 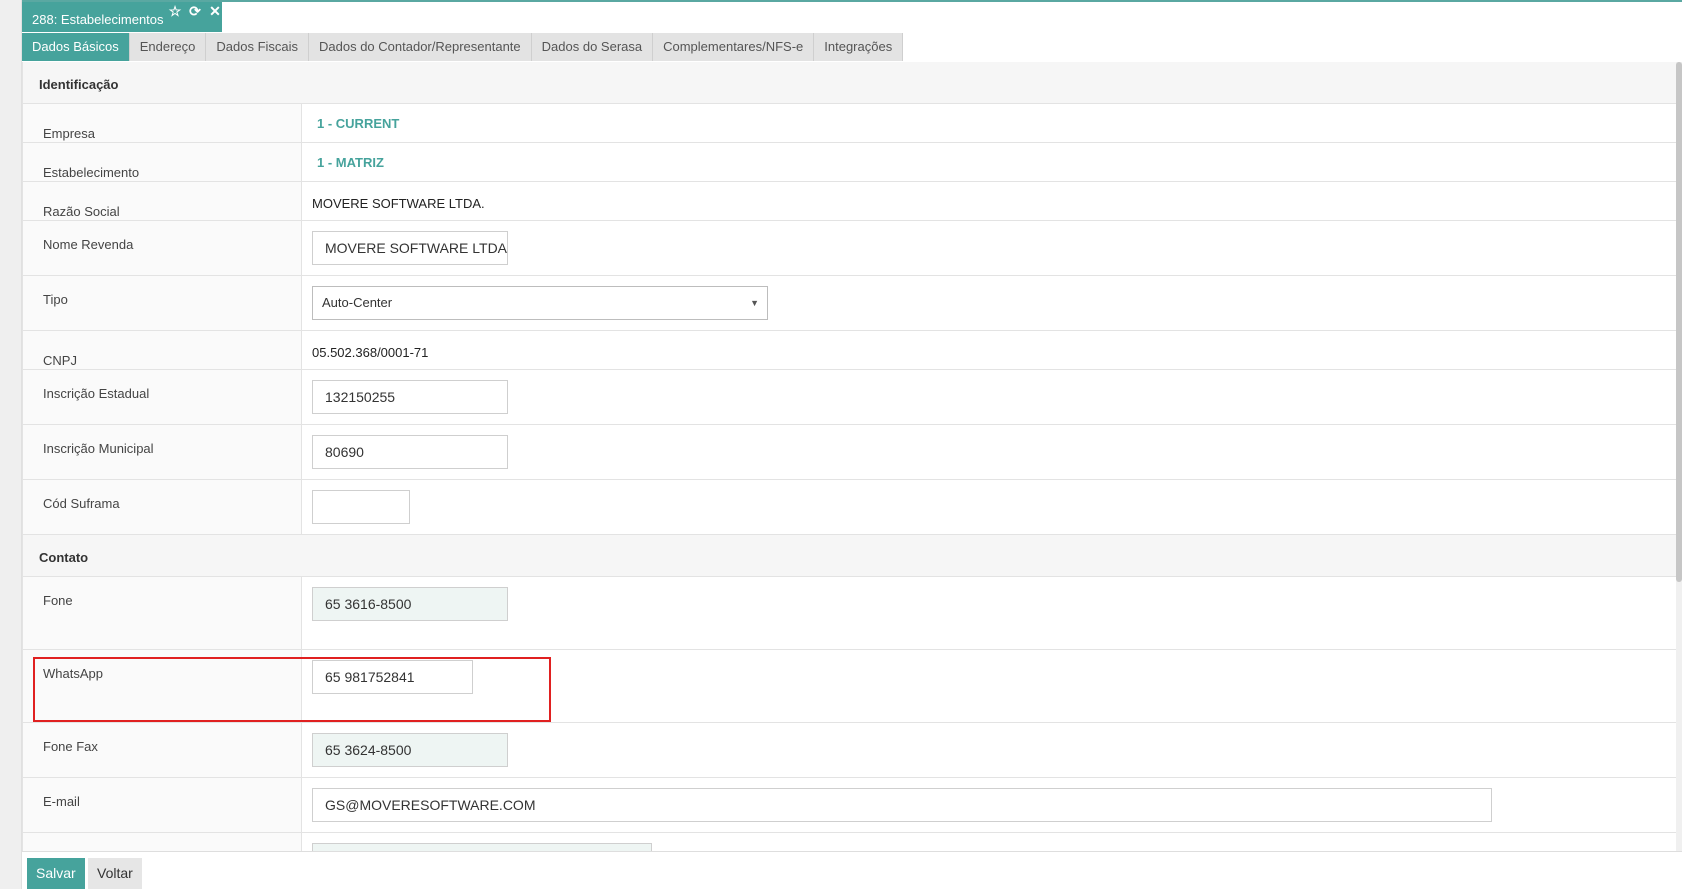 I want to click on cnpj-label: CNPJ, so click(x=162, y=350).